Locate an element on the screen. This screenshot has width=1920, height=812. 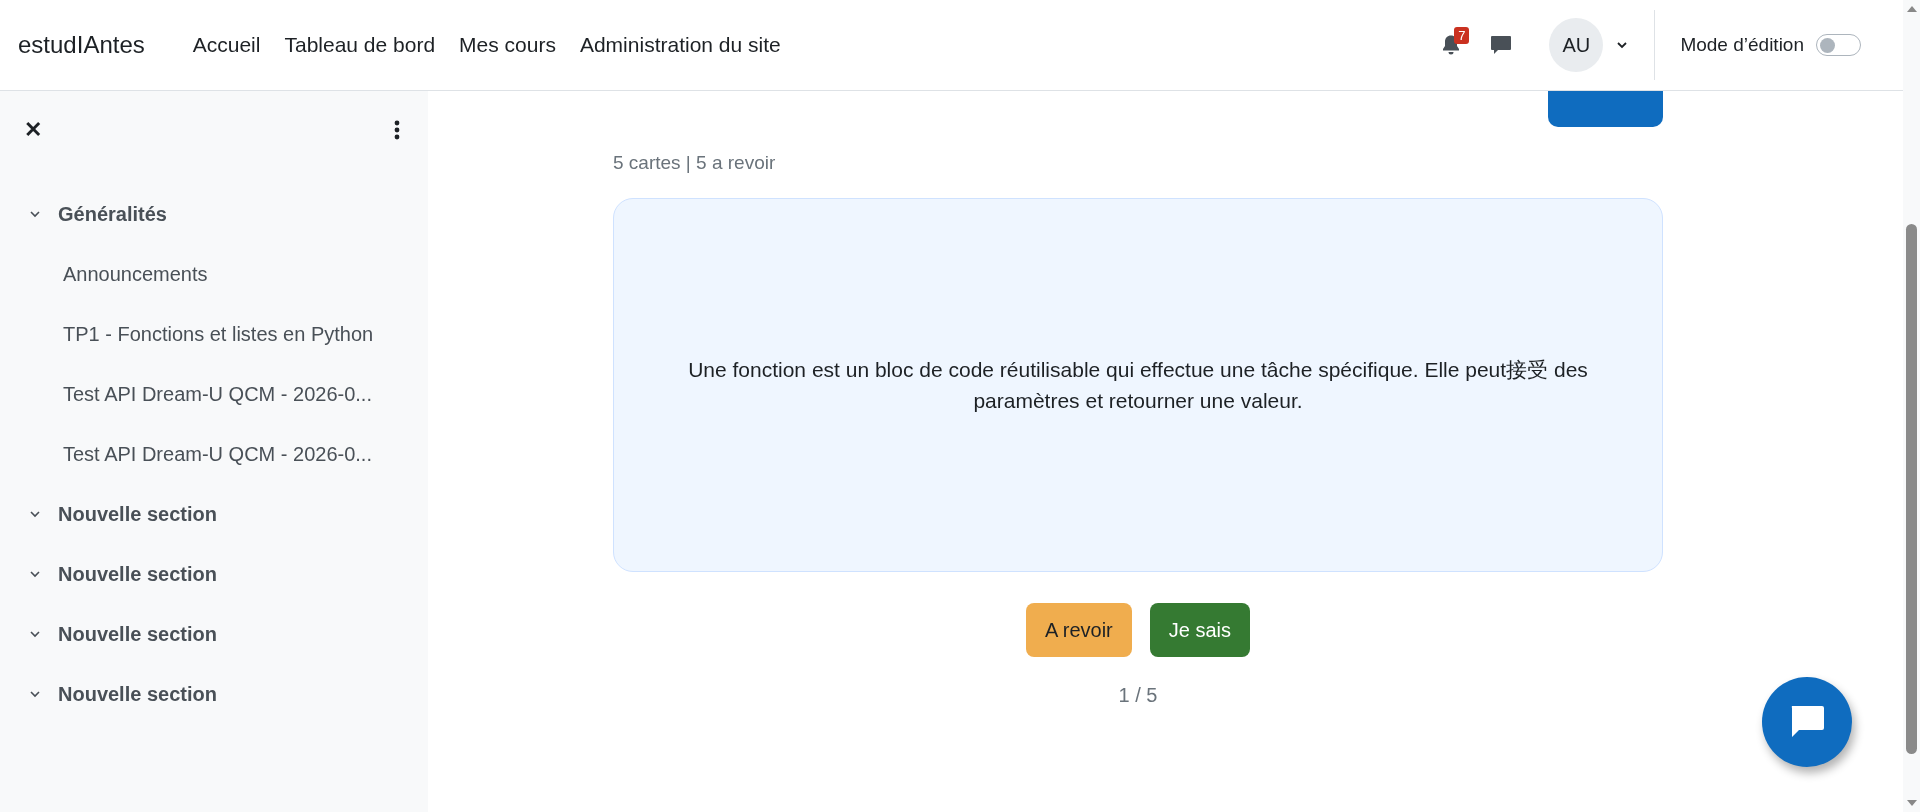
scrollbar is located at coordinates (1911, 406).